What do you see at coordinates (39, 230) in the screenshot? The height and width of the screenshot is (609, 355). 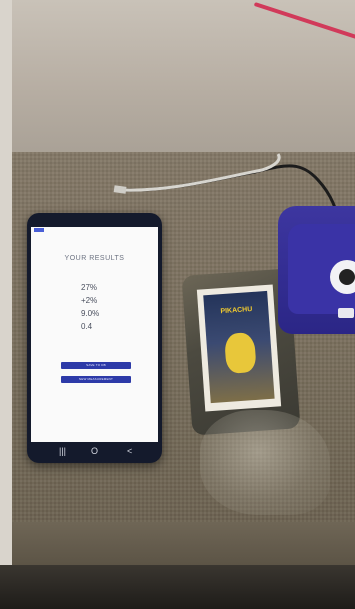 I see `status-indicator` at bounding box center [39, 230].